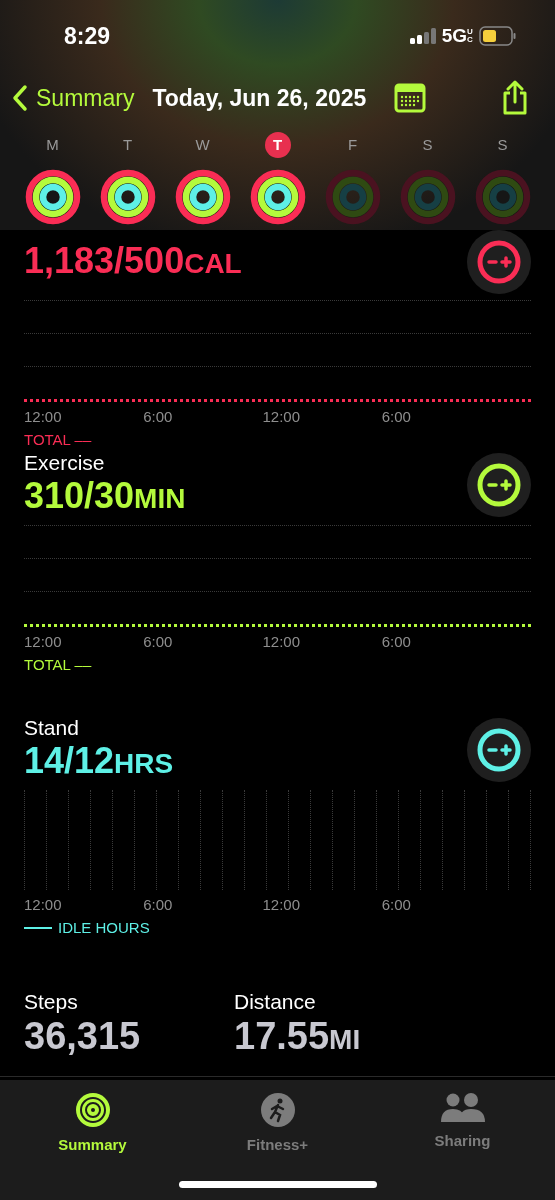 This screenshot has width=555, height=1200. I want to click on stat-value: 36,315, so click(83, 1036).